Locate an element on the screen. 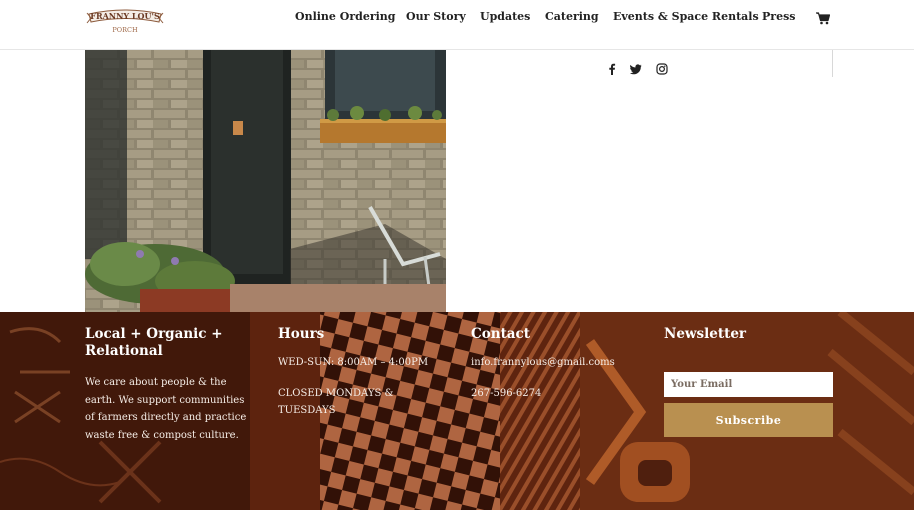 This screenshot has height=510, width=914. footer-newsletter-heading: Newsletter is located at coordinates (705, 334).